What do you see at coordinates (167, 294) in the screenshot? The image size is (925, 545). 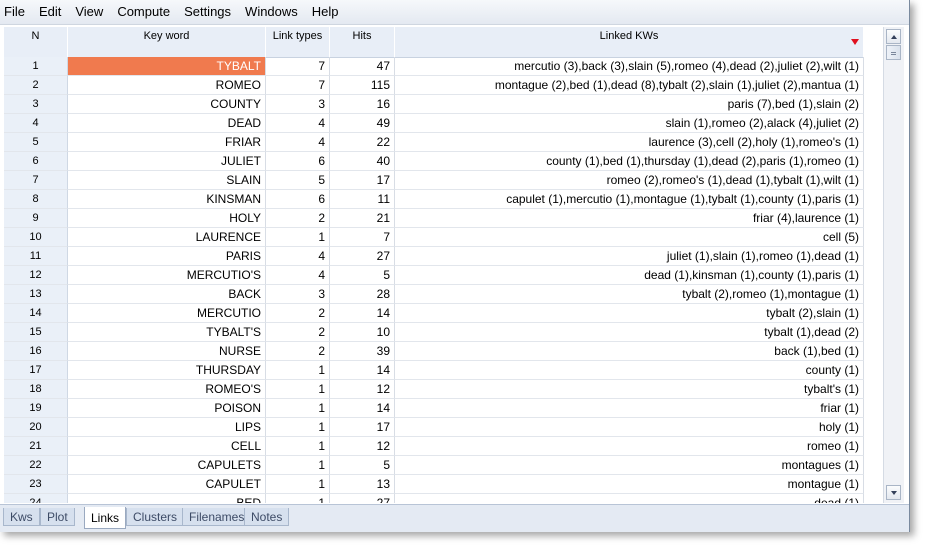 I see `keyword-cell: BACK` at bounding box center [167, 294].